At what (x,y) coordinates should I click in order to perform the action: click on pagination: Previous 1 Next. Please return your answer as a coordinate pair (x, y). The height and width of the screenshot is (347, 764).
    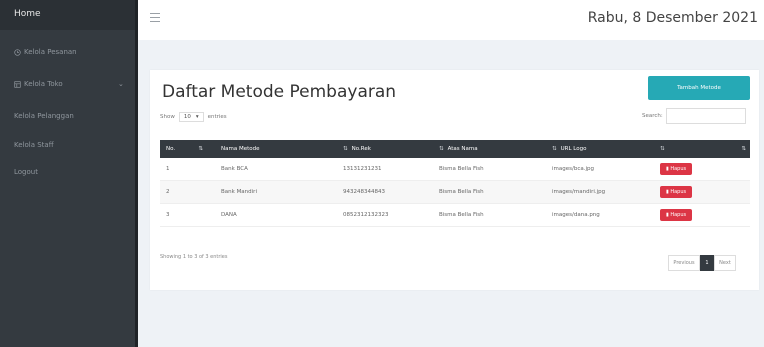
    Looking at the image, I should click on (702, 263).